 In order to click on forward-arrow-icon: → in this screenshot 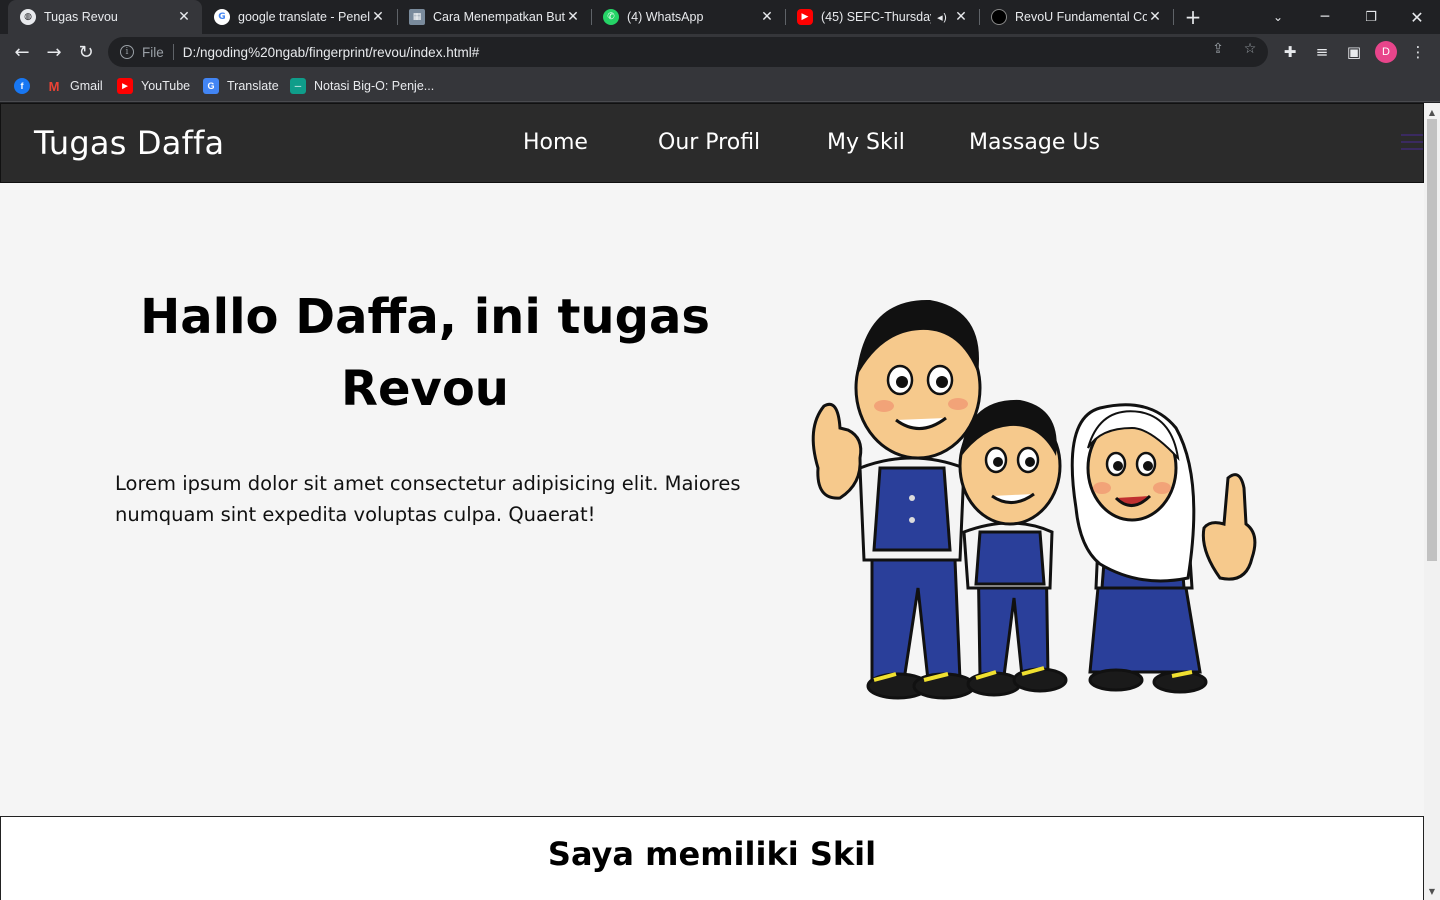, I will do `click(54, 52)`.